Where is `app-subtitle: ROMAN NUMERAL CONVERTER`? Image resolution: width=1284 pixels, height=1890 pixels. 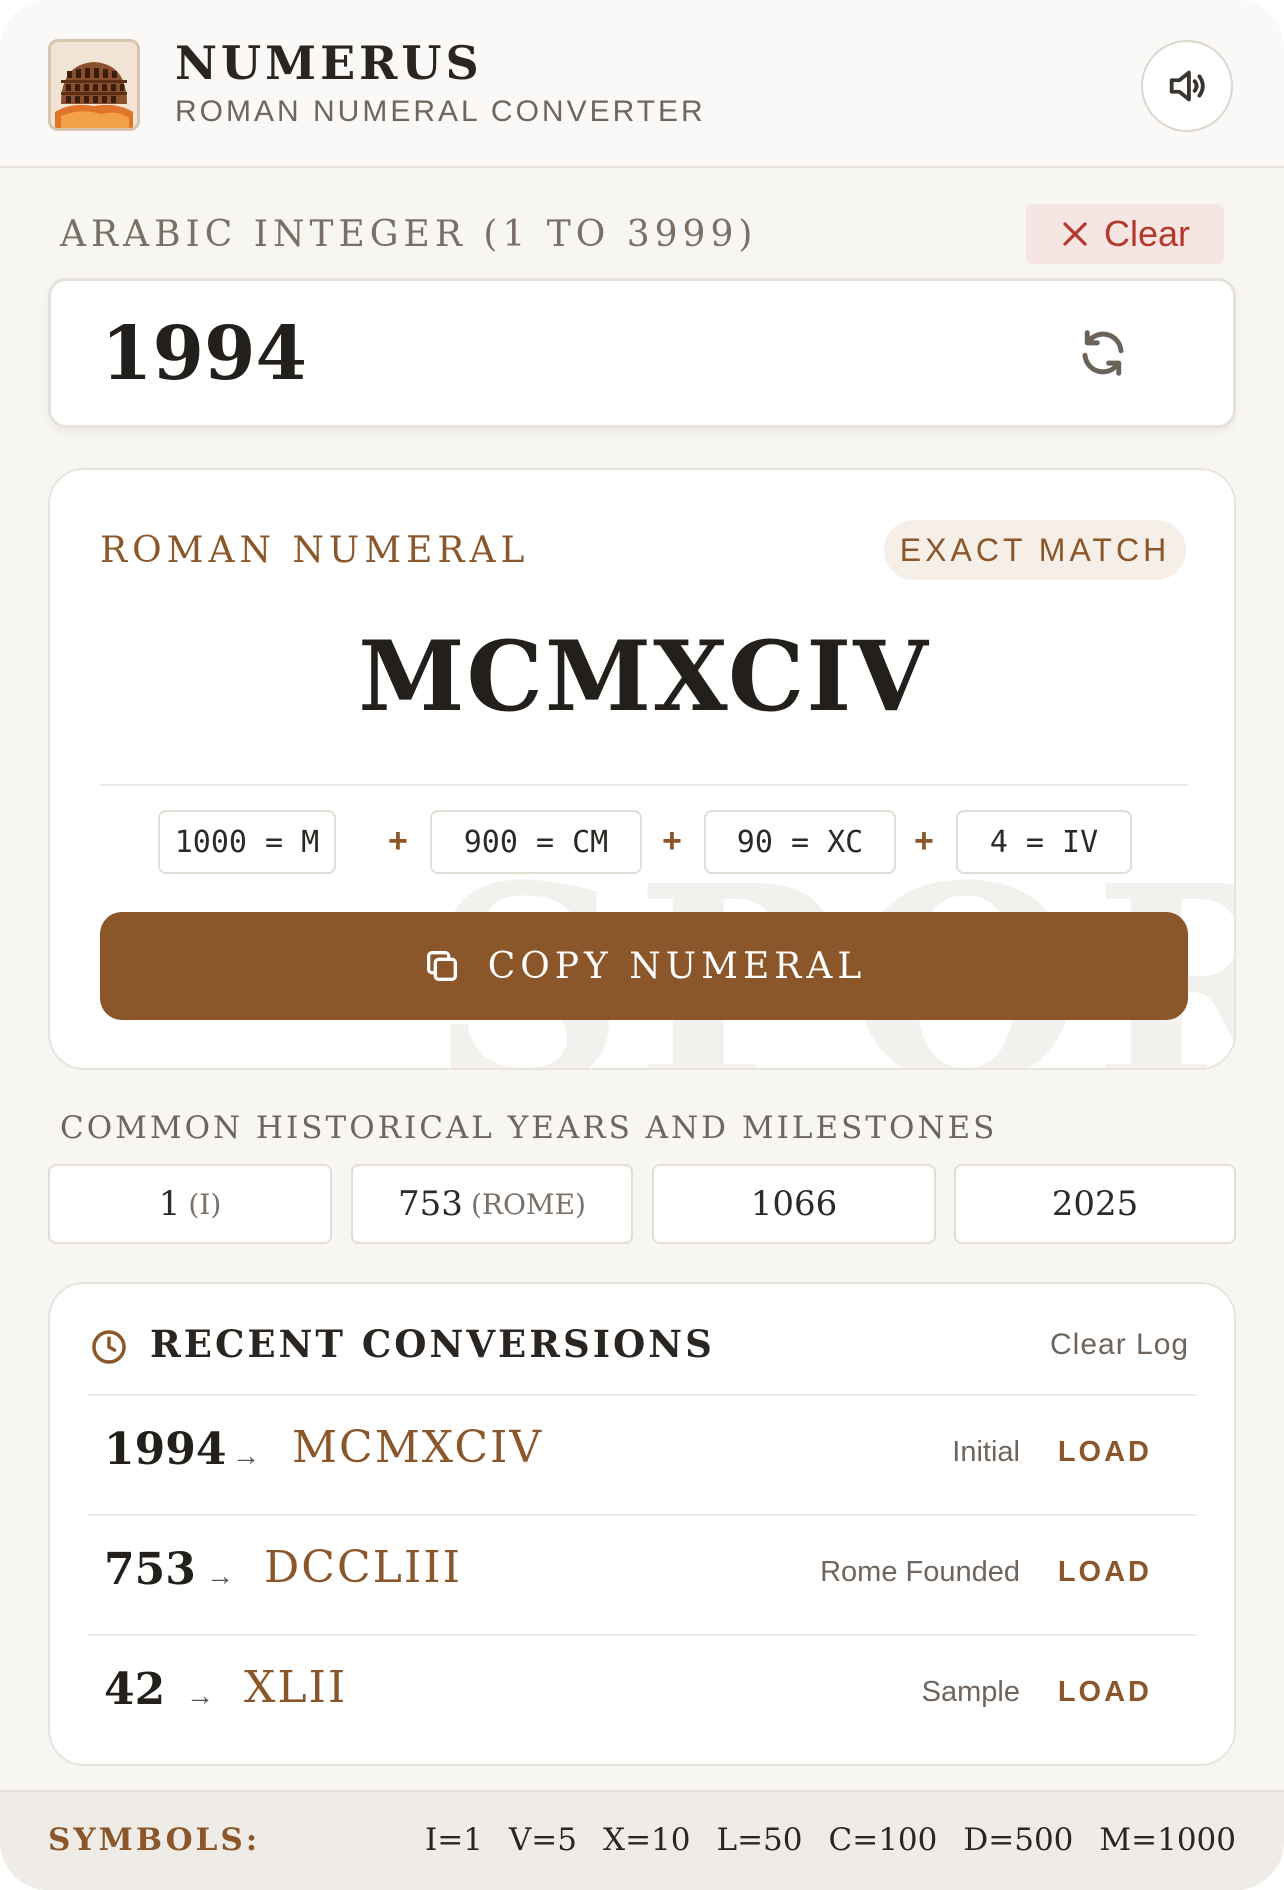 app-subtitle: ROMAN NUMERAL CONVERTER is located at coordinates (440, 111).